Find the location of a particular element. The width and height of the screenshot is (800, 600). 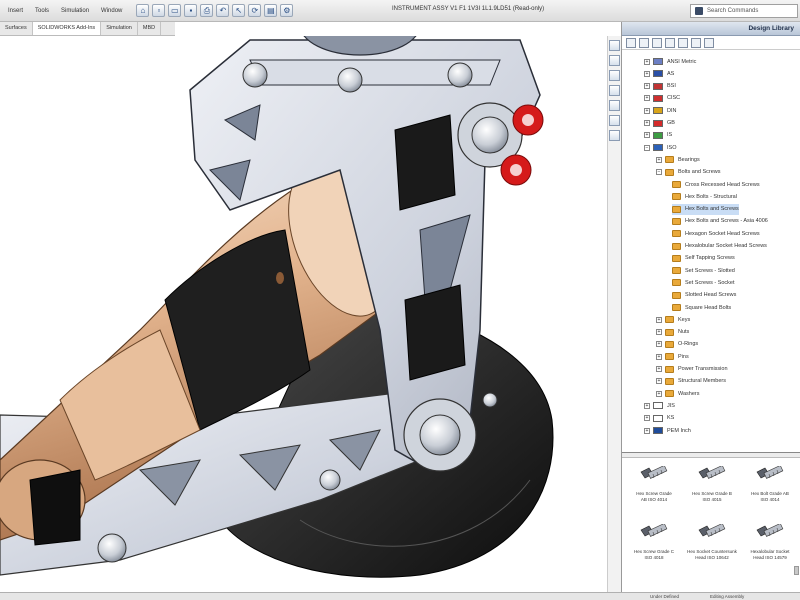

pin-icon is located at coordinates (709, 43).